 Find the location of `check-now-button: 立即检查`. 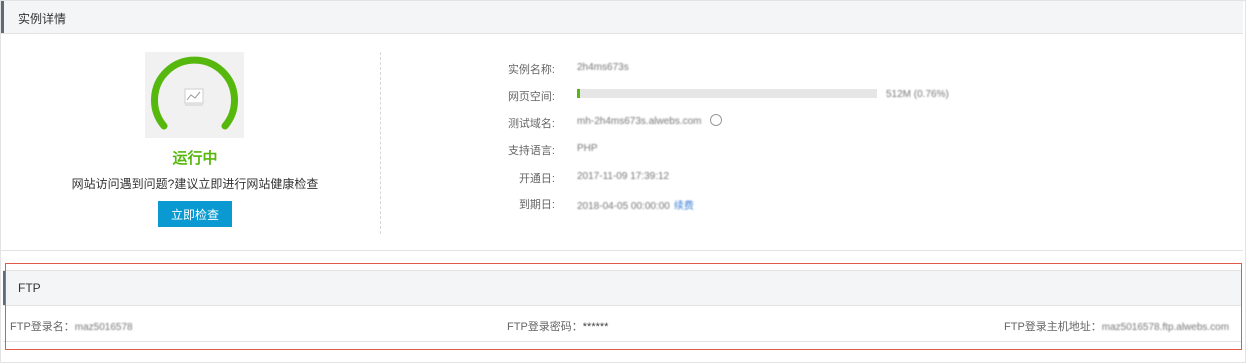

check-now-button: 立即检查 is located at coordinates (195, 214).